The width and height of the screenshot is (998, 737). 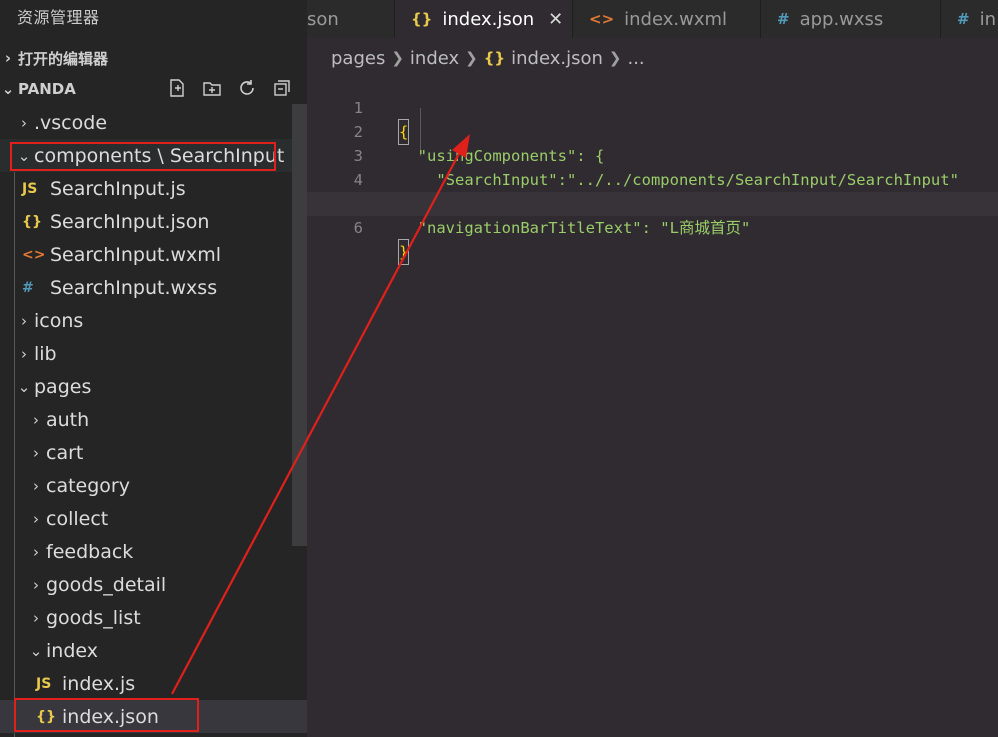 I want to click on tree-item-label: goods_detail, so click(x=106, y=584).